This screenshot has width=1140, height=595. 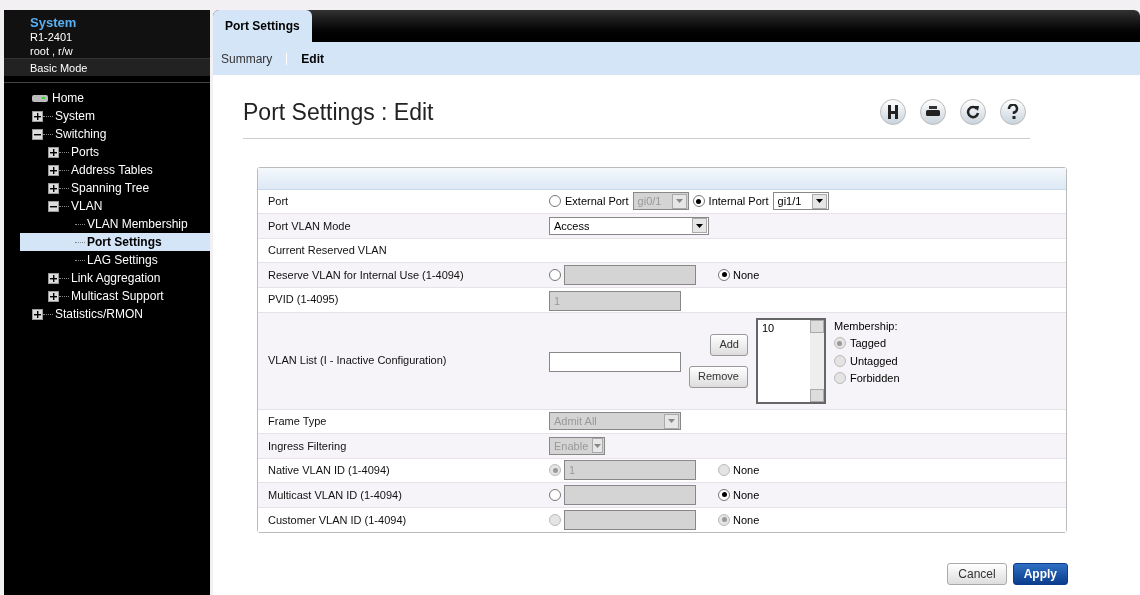 What do you see at coordinates (738, 201) in the screenshot?
I see `radio-label: Internal Port` at bounding box center [738, 201].